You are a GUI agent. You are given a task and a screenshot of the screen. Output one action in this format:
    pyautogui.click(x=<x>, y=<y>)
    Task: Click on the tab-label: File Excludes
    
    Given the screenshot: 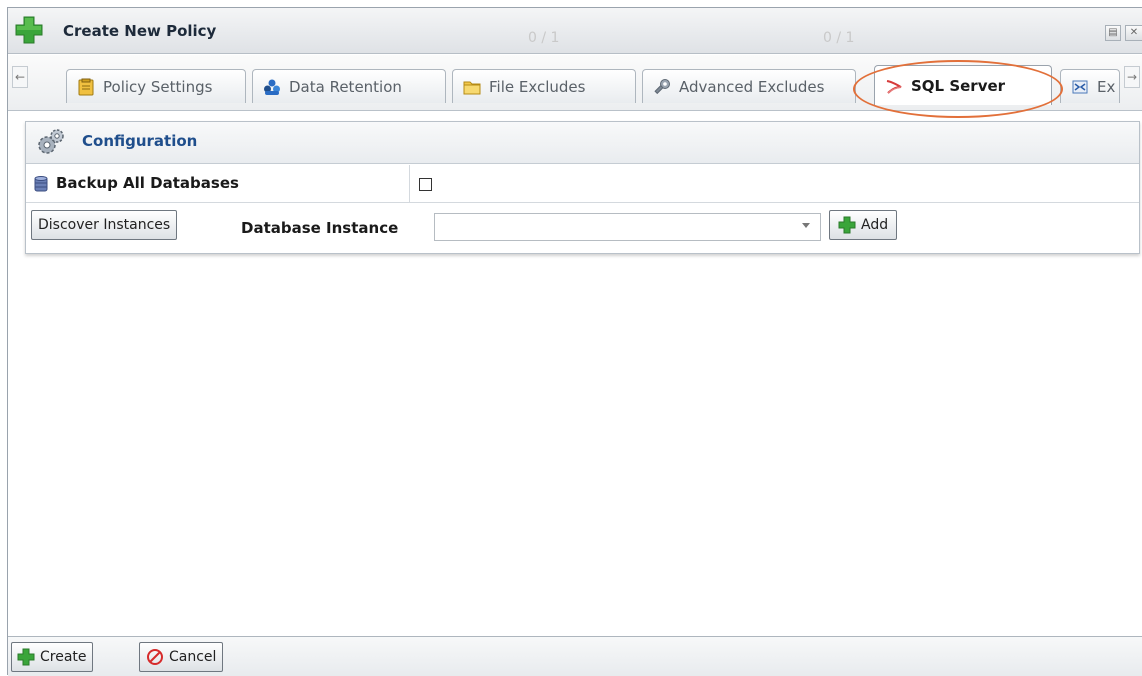 What is the action you would take?
    pyautogui.click(x=537, y=86)
    